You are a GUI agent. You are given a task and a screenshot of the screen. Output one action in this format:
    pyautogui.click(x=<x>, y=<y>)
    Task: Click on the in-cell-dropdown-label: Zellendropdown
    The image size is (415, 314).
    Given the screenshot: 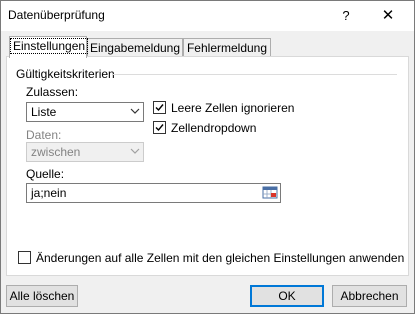 What is the action you would take?
    pyautogui.click(x=214, y=128)
    